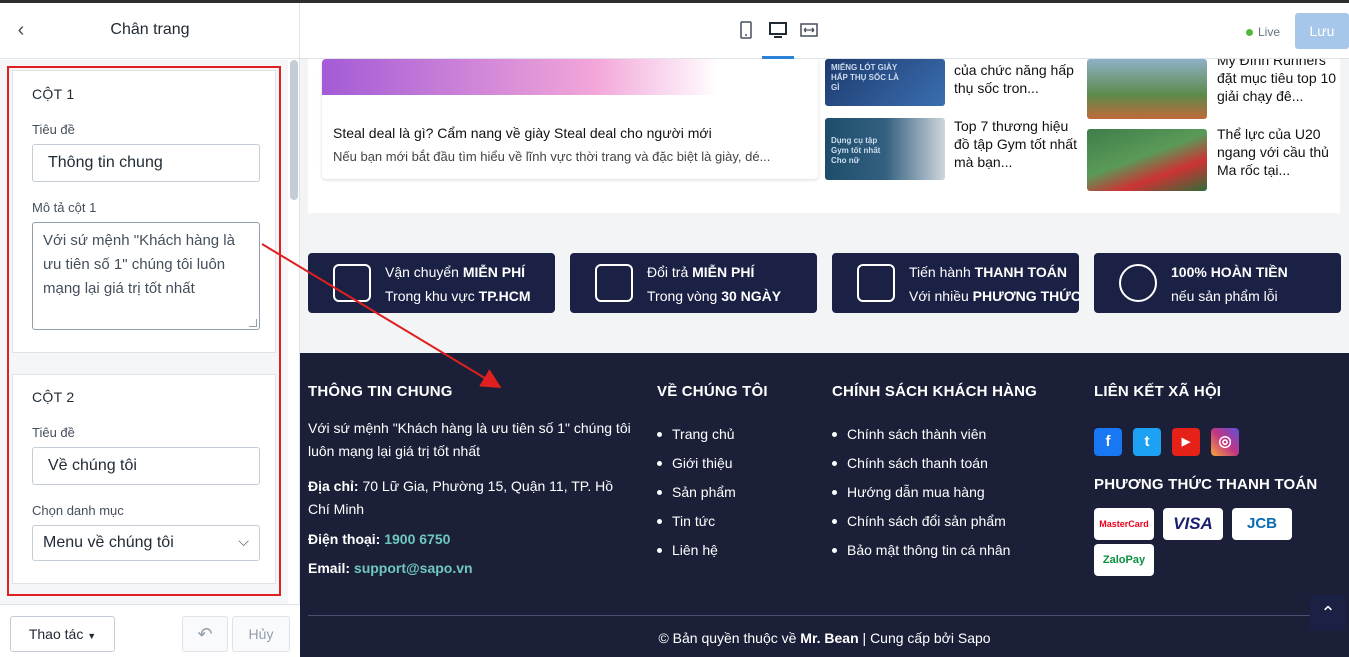 This screenshot has width=1349, height=657. What do you see at coordinates (53, 397) in the screenshot?
I see `column-2-heading: CỘT 2` at bounding box center [53, 397].